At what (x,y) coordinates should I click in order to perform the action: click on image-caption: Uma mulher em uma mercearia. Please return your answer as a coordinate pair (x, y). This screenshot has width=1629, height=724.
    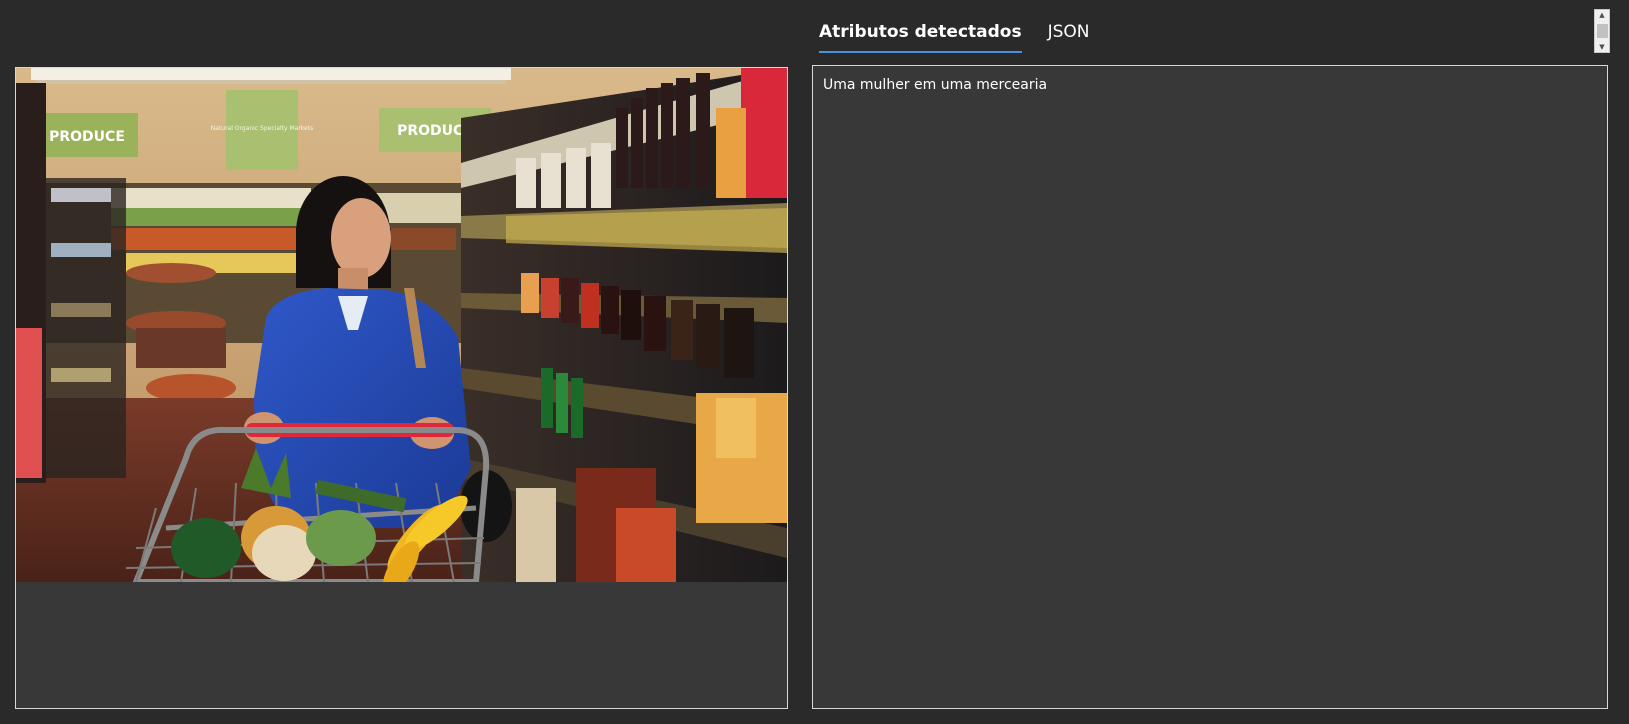
    Looking at the image, I should click on (935, 85).